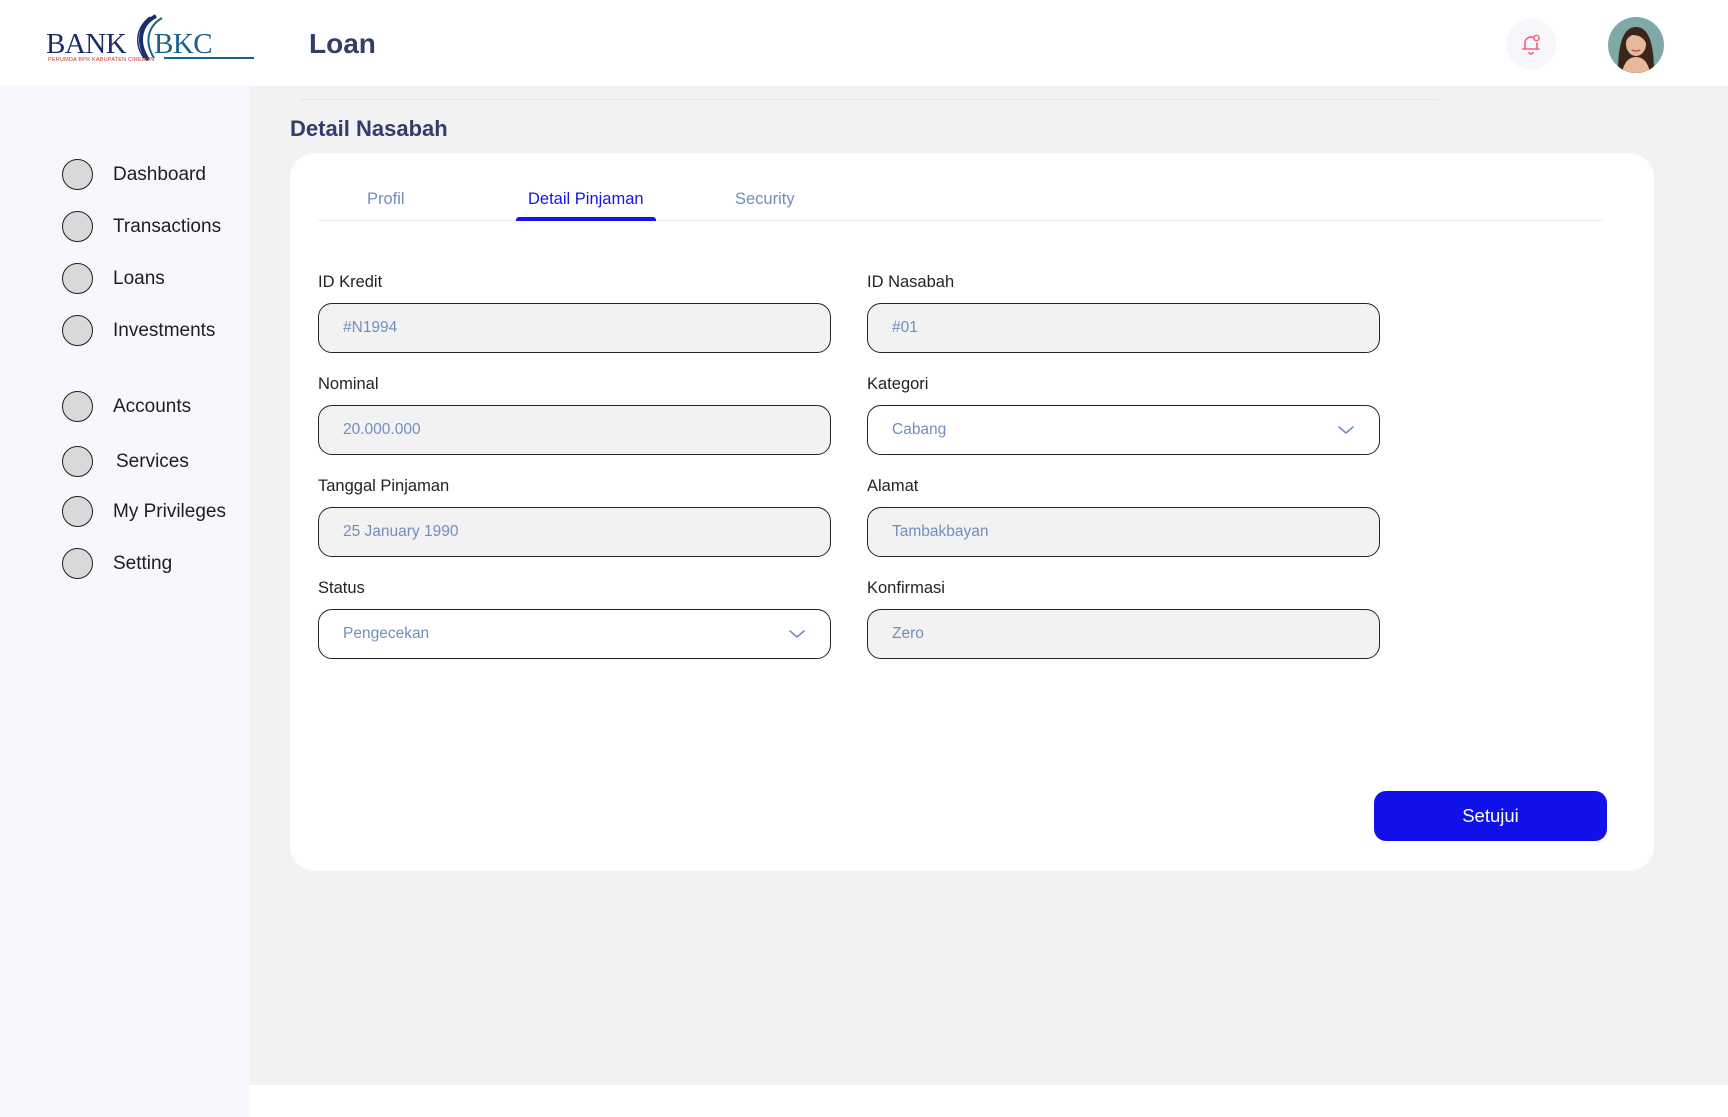 Image resolution: width=1728 pixels, height=1117 pixels. What do you see at coordinates (574, 532) in the screenshot?
I see `tanggal-pinjaman-field: 25 January 1990` at bounding box center [574, 532].